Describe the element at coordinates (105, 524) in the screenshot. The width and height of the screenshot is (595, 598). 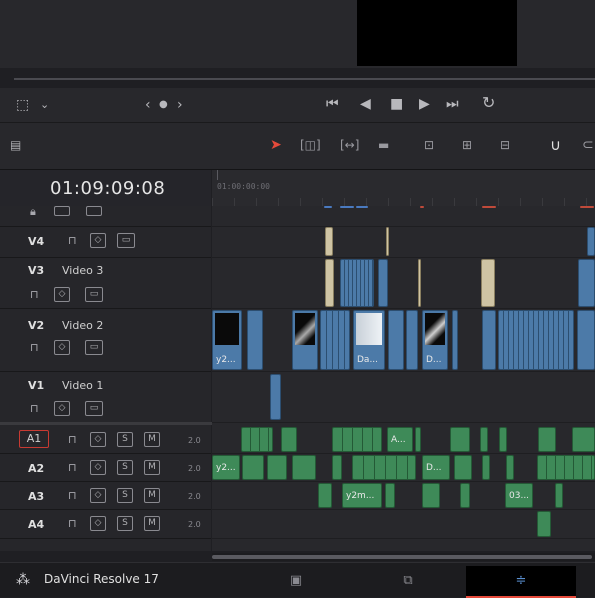
I see `track-header-a4: A4 ⊓ ◇ S M 2.0` at that location.